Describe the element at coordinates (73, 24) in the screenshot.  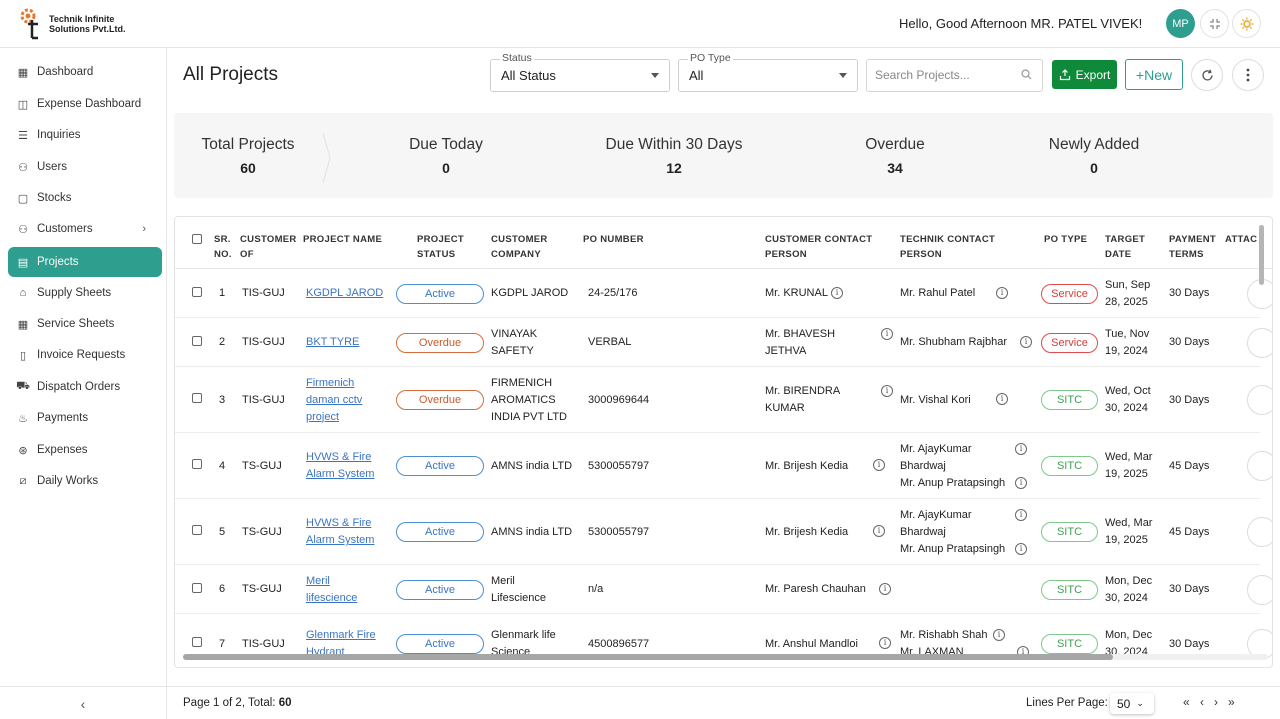
I see `company-logo: Technik Infinite Solutions Pvt.Ltd.` at that location.